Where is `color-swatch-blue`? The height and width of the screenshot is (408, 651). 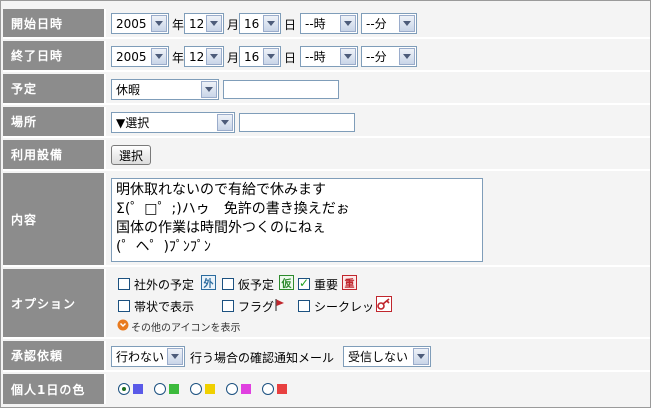 color-swatch-blue is located at coordinates (138, 389).